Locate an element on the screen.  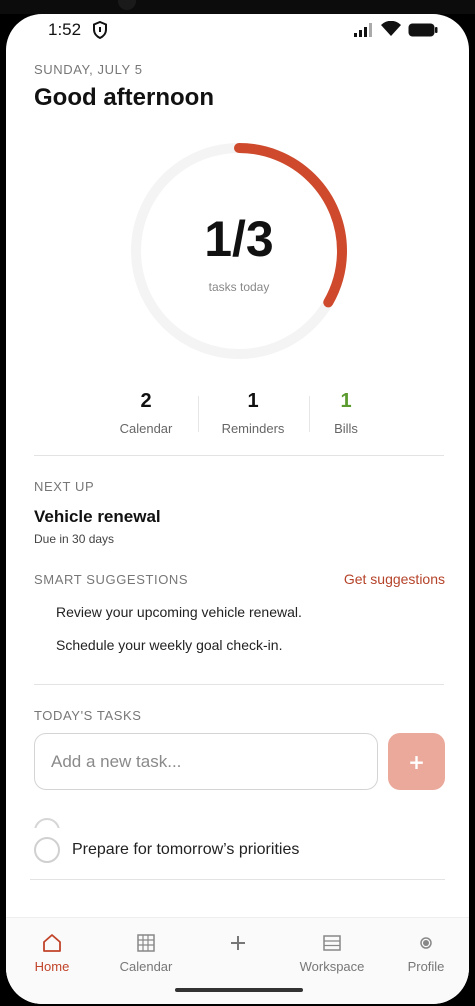
tab-add is located at coordinates (238, 945).